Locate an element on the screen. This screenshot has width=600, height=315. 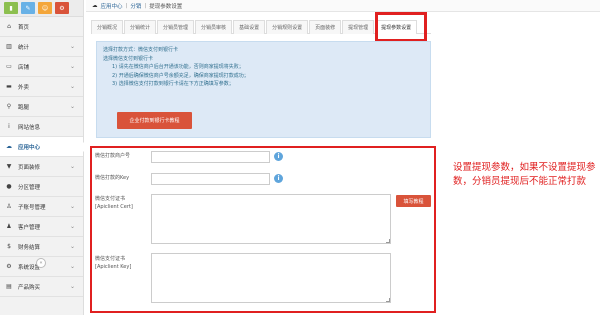
monitor-icon: ▭ is located at coordinates (9, 66).